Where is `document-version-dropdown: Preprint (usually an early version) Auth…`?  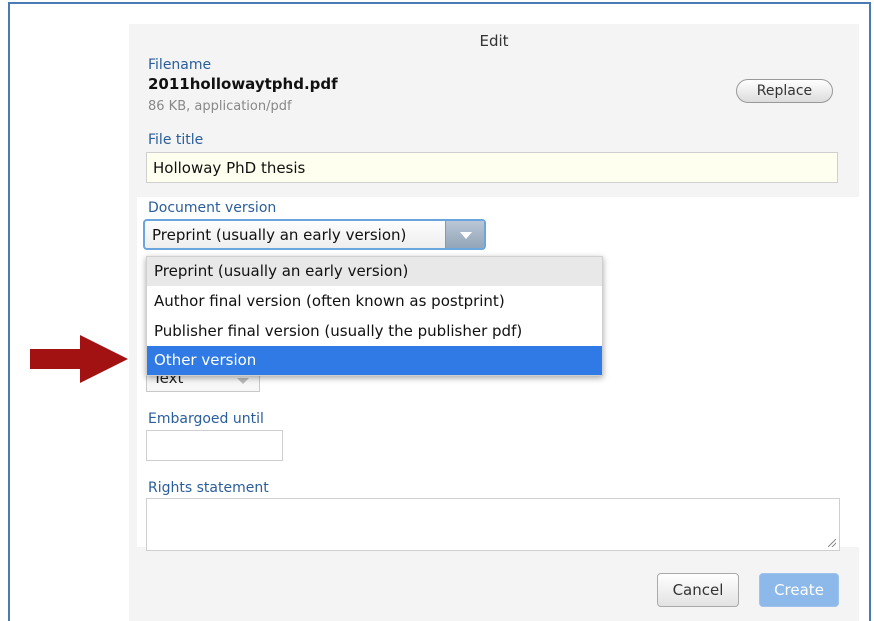 document-version-dropdown: Preprint (usually an early version) Auth… is located at coordinates (374, 316).